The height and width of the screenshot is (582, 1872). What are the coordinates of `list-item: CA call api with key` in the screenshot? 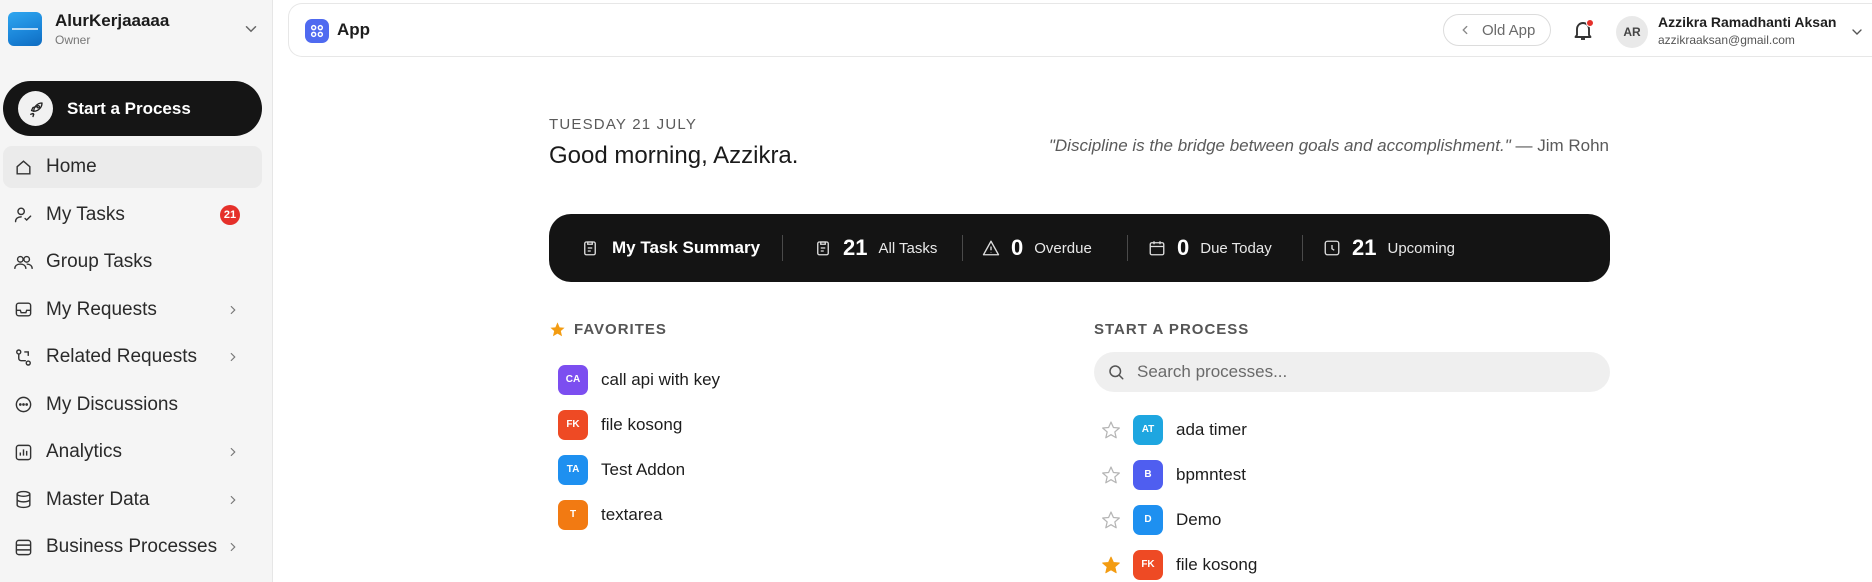 It's located at (639, 379).